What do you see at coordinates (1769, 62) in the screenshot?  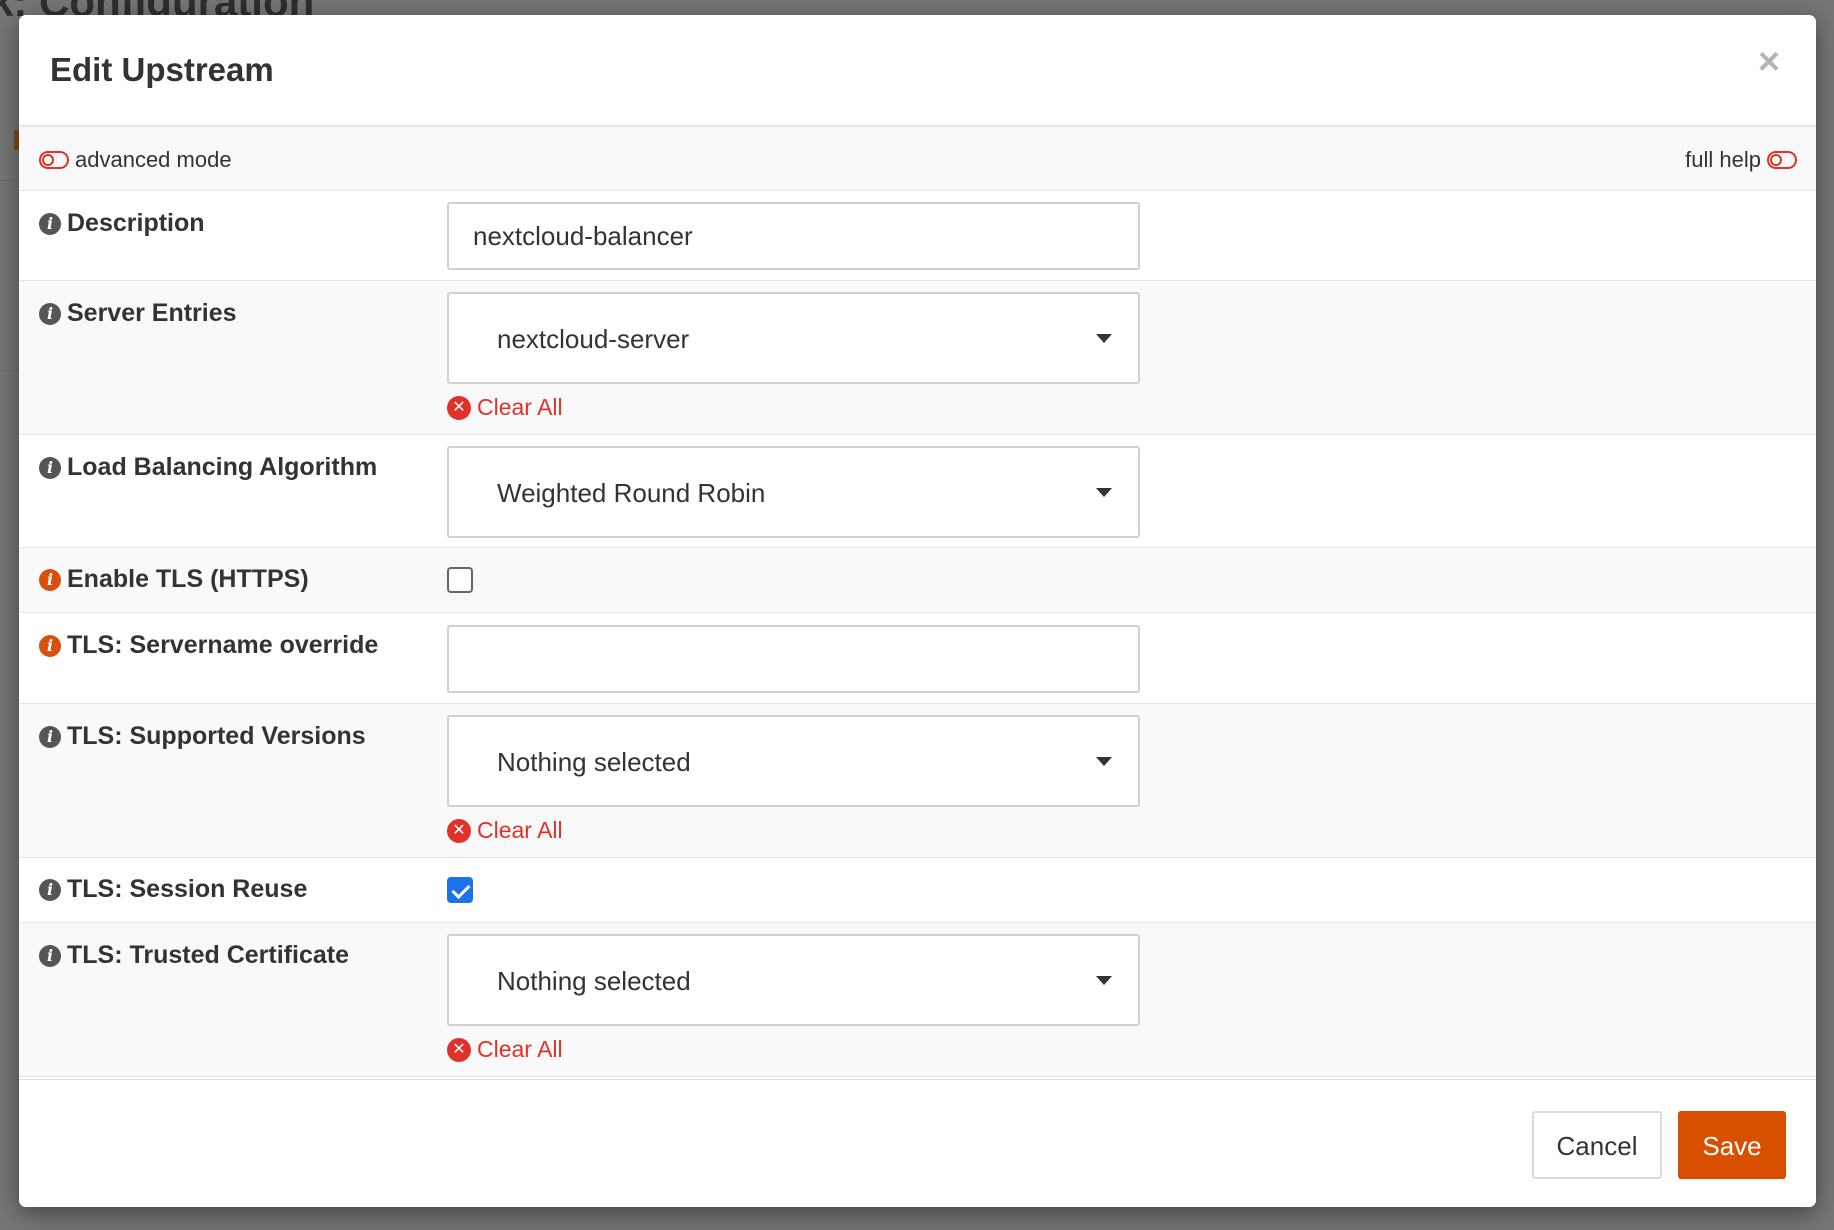 I see `close-icon: ×` at bounding box center [1769, 62].